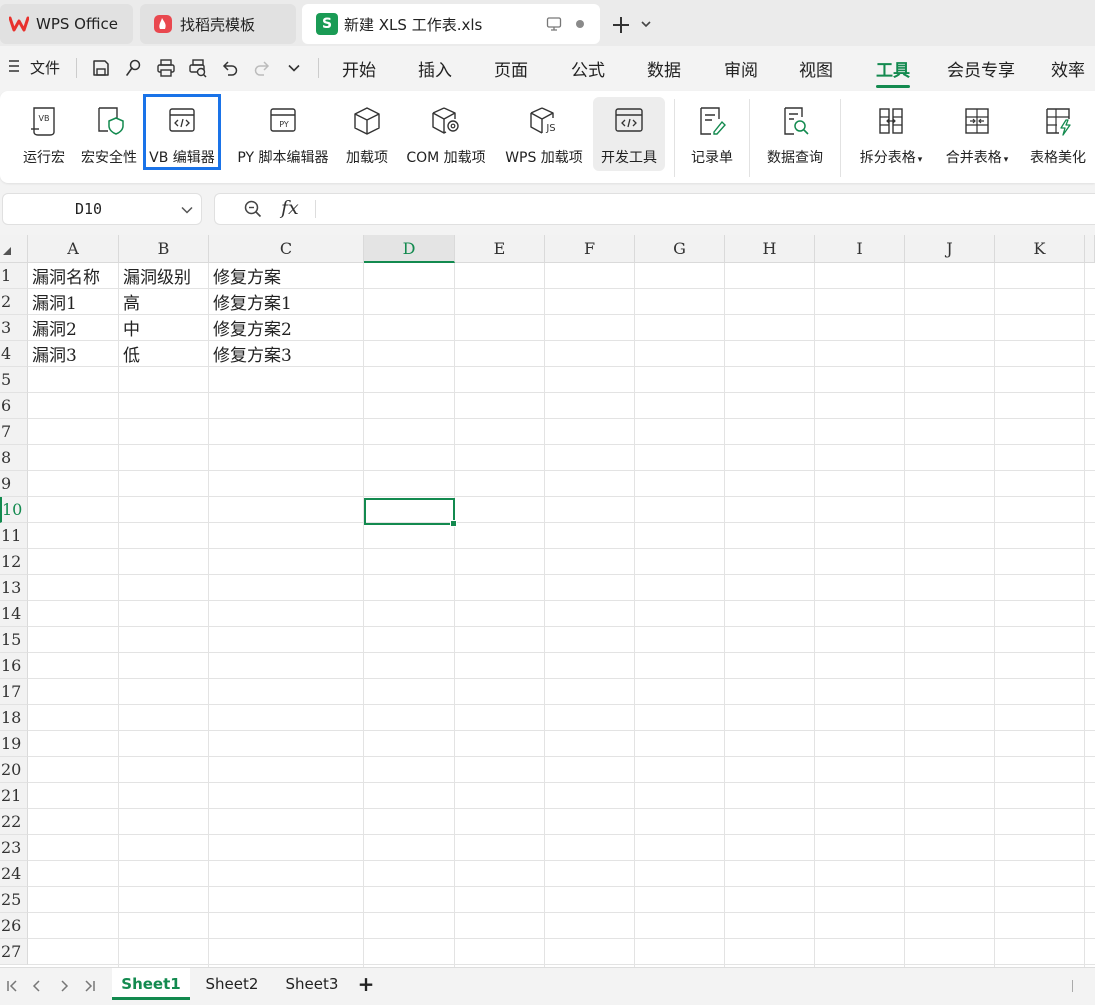 The width and height of the screenshot is (1095, 1005). I want to click on row-header-20: 20, so click(14, 770).